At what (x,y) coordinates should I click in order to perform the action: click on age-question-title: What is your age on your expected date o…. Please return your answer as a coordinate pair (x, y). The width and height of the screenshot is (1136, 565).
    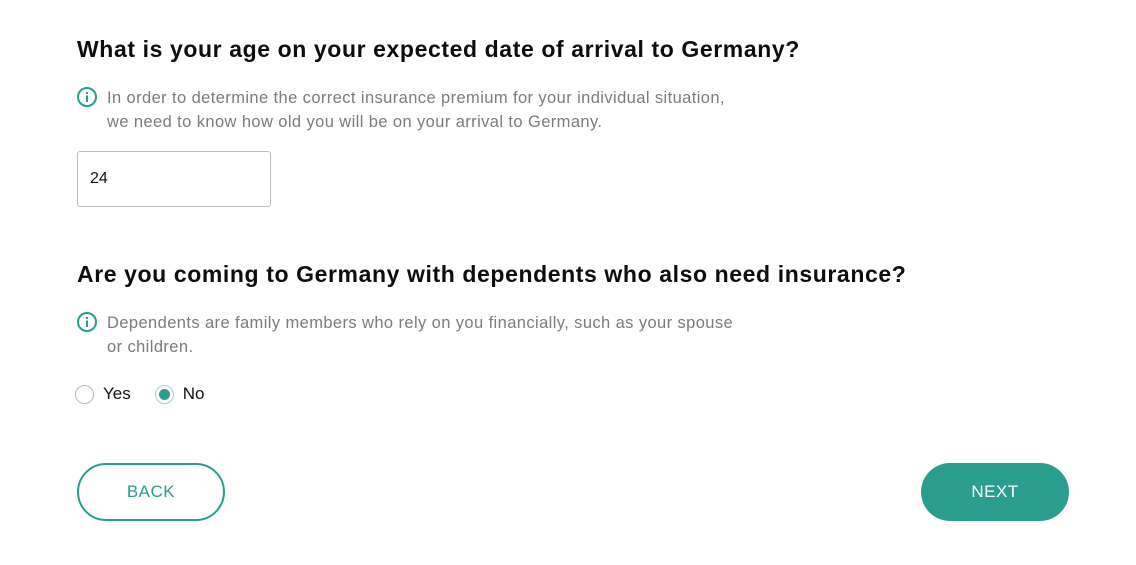
    Looking at the image, I should click on (438, 49).